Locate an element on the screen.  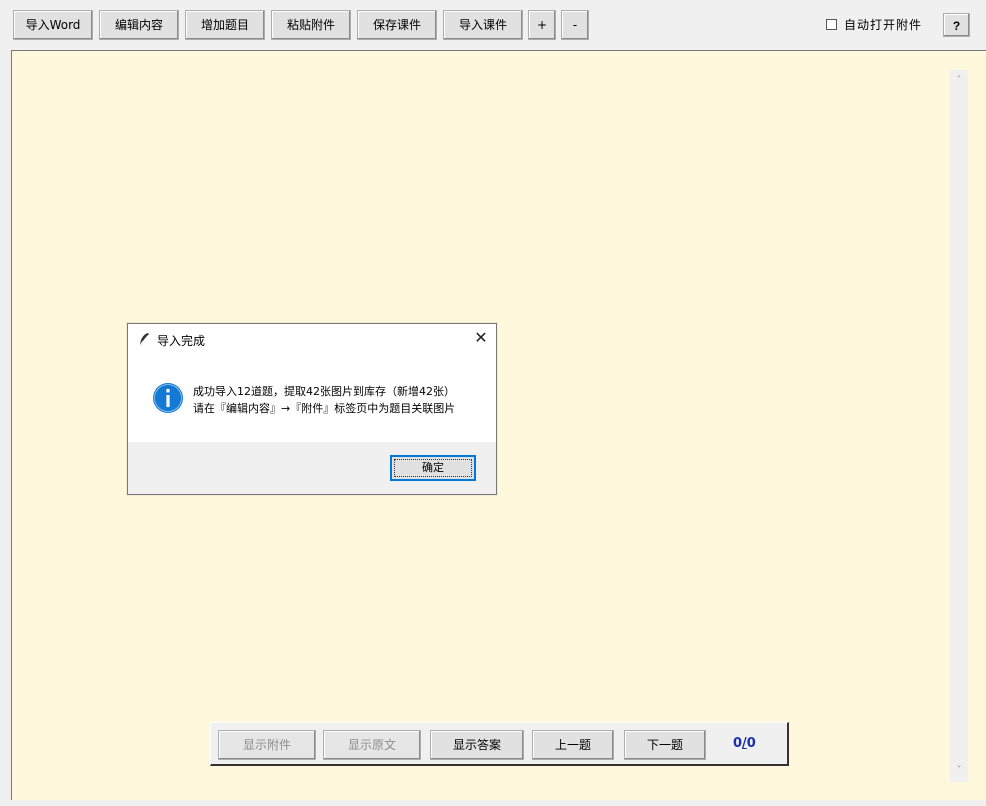
save-courseware-button: 保存课件 is located at coordinates (397, 25).